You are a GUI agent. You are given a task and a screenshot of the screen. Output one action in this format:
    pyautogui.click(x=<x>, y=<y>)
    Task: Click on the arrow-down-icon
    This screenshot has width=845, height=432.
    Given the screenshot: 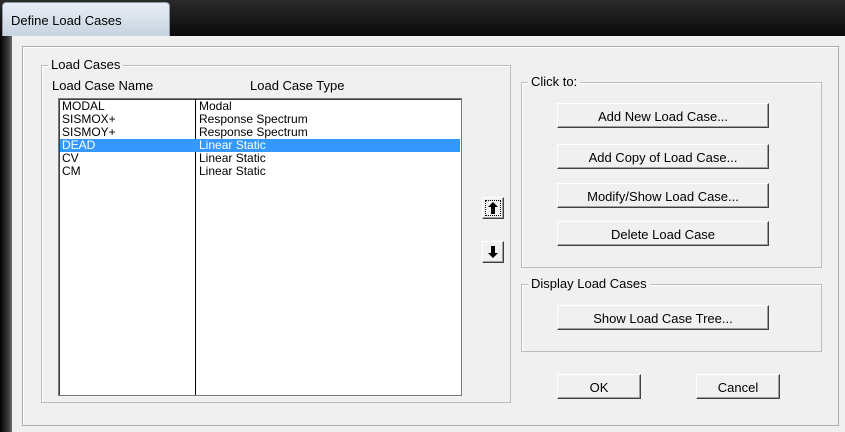 What is the action you would take?
    pyautogui.click(x=493, y=252)
    